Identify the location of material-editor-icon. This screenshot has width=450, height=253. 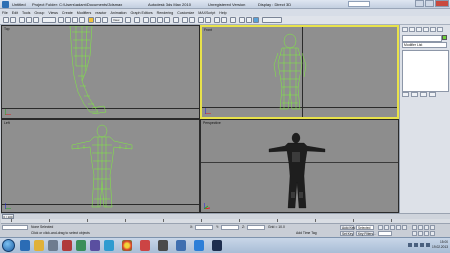
(233, 20).